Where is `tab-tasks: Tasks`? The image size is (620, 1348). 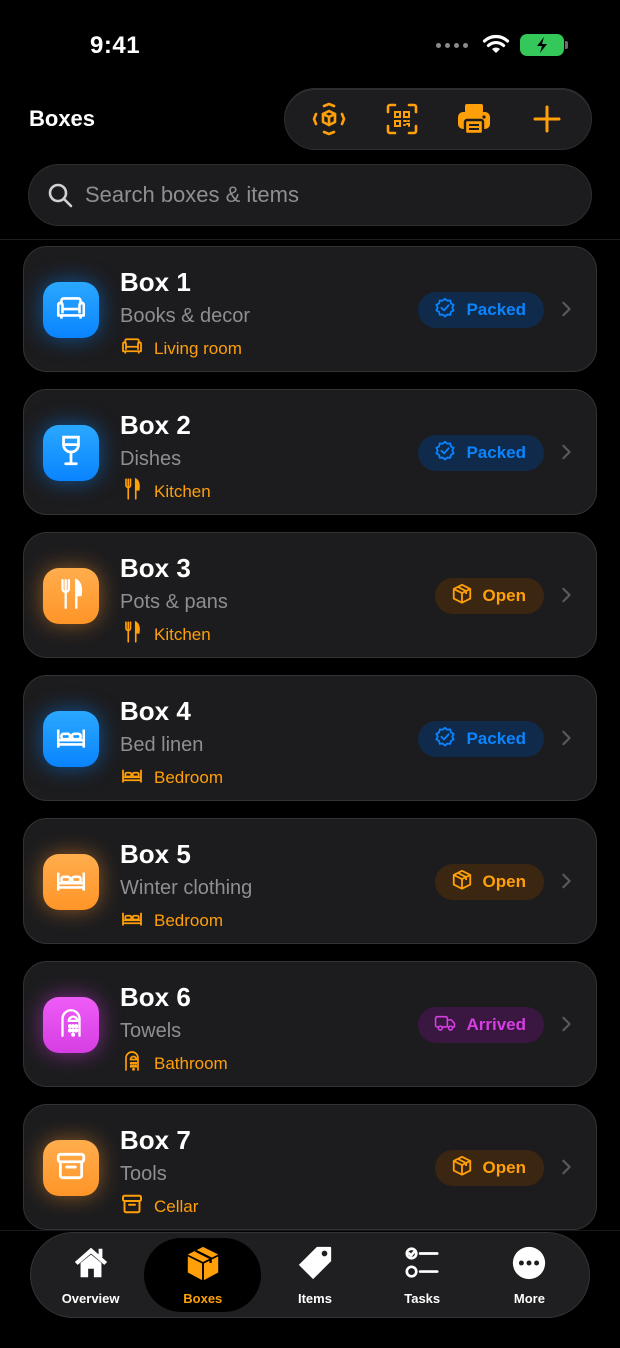
tab-tasks: Tasks is located at coordinates (422, 1275).